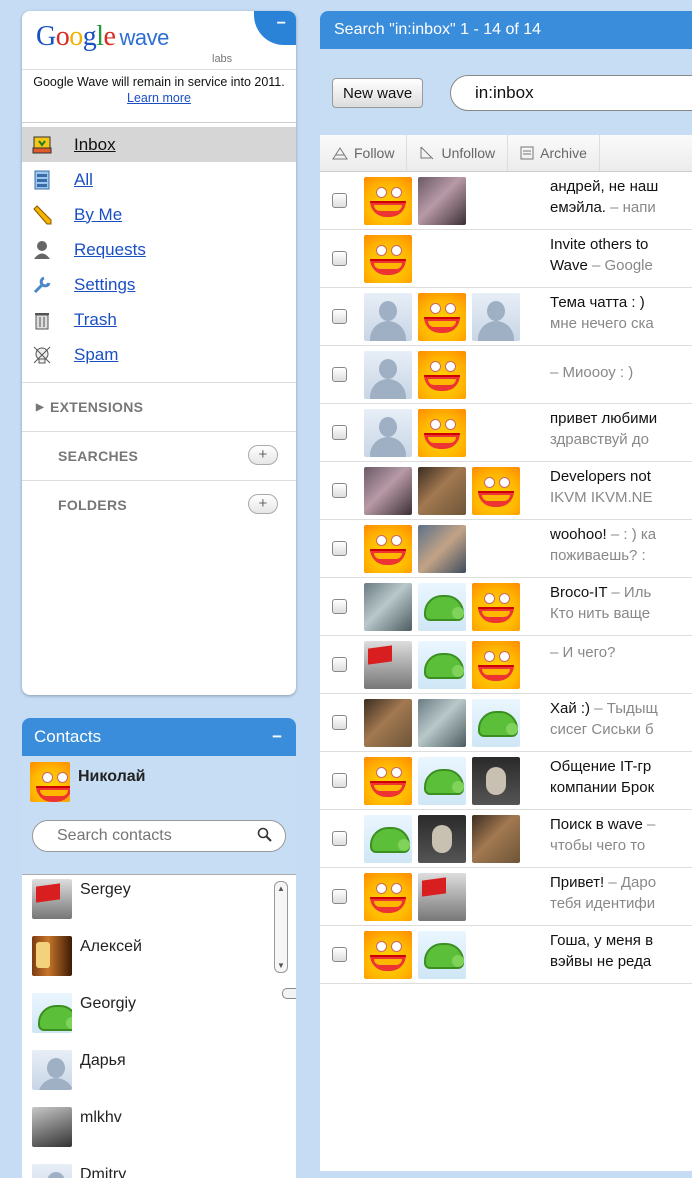 This screenshot has height=1178, width=692. What do you see at coordinates (263, 504) in the screenshot?
I see `add-folder-button: +` at bounding box center [263, 504].